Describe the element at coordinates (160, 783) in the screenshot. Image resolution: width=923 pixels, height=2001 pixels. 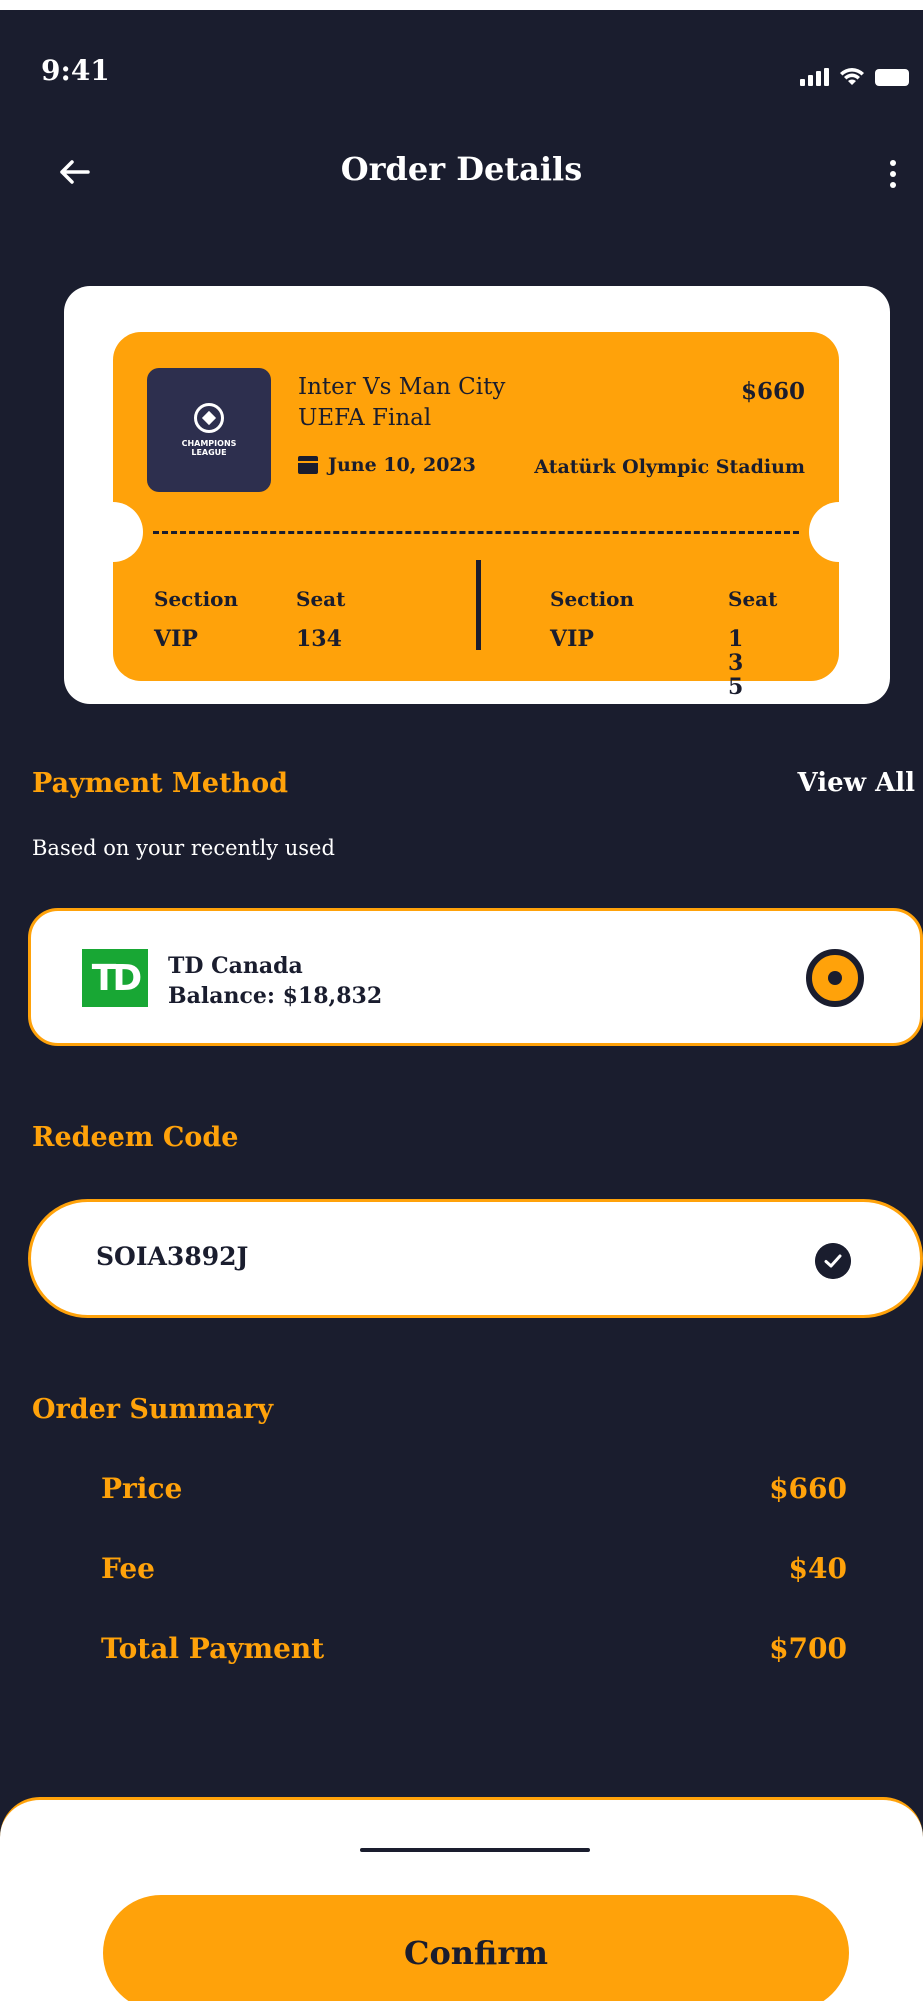
I see `payment-method-title: Payment Method` at that location.